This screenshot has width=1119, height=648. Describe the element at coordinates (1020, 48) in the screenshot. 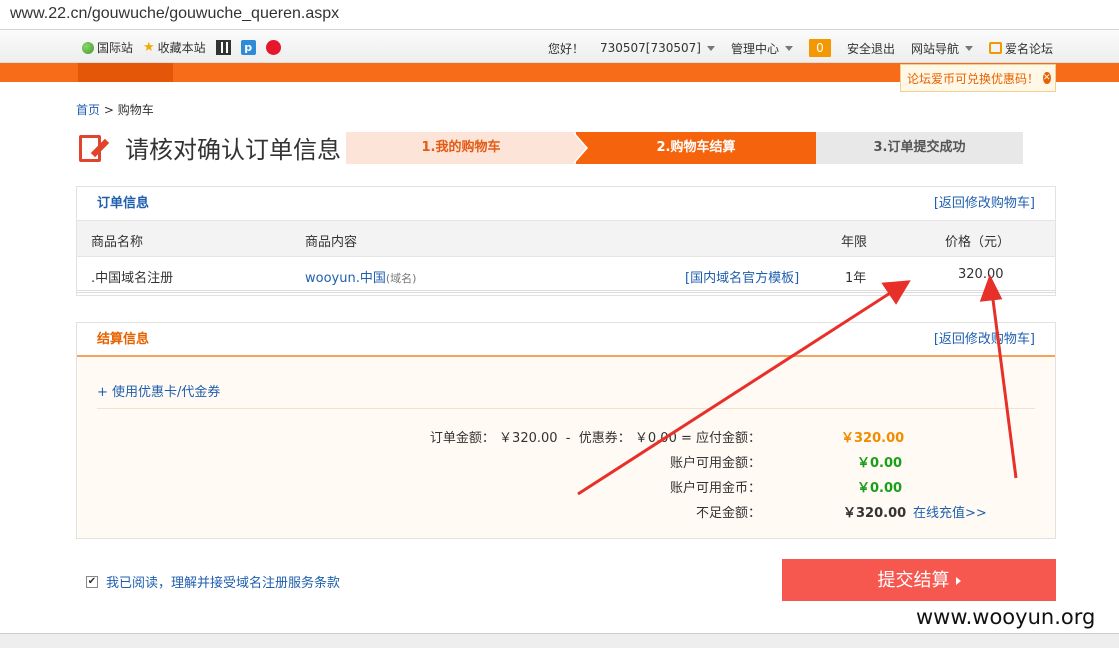

I see `forum-link: 爱名论坛` at that location.